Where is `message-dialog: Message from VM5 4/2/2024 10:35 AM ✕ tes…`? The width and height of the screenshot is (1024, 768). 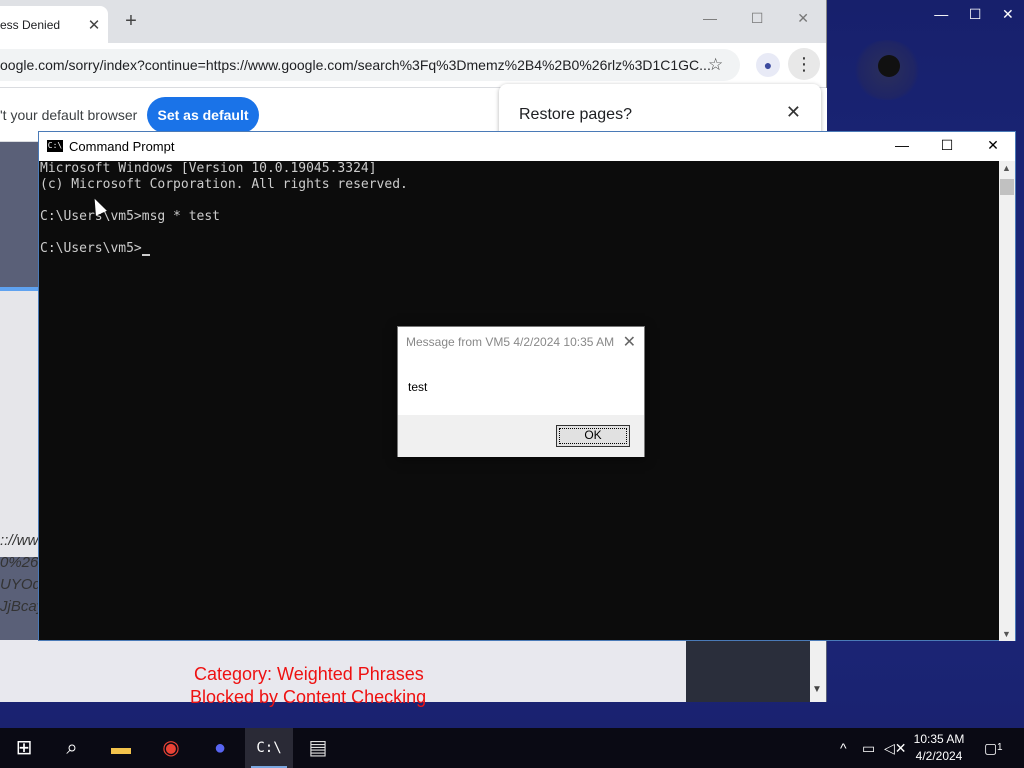 message-dialog: Message from VM5 4/2/2024 10:35 AM ✕ tes… is located at coordinates (521, 391).